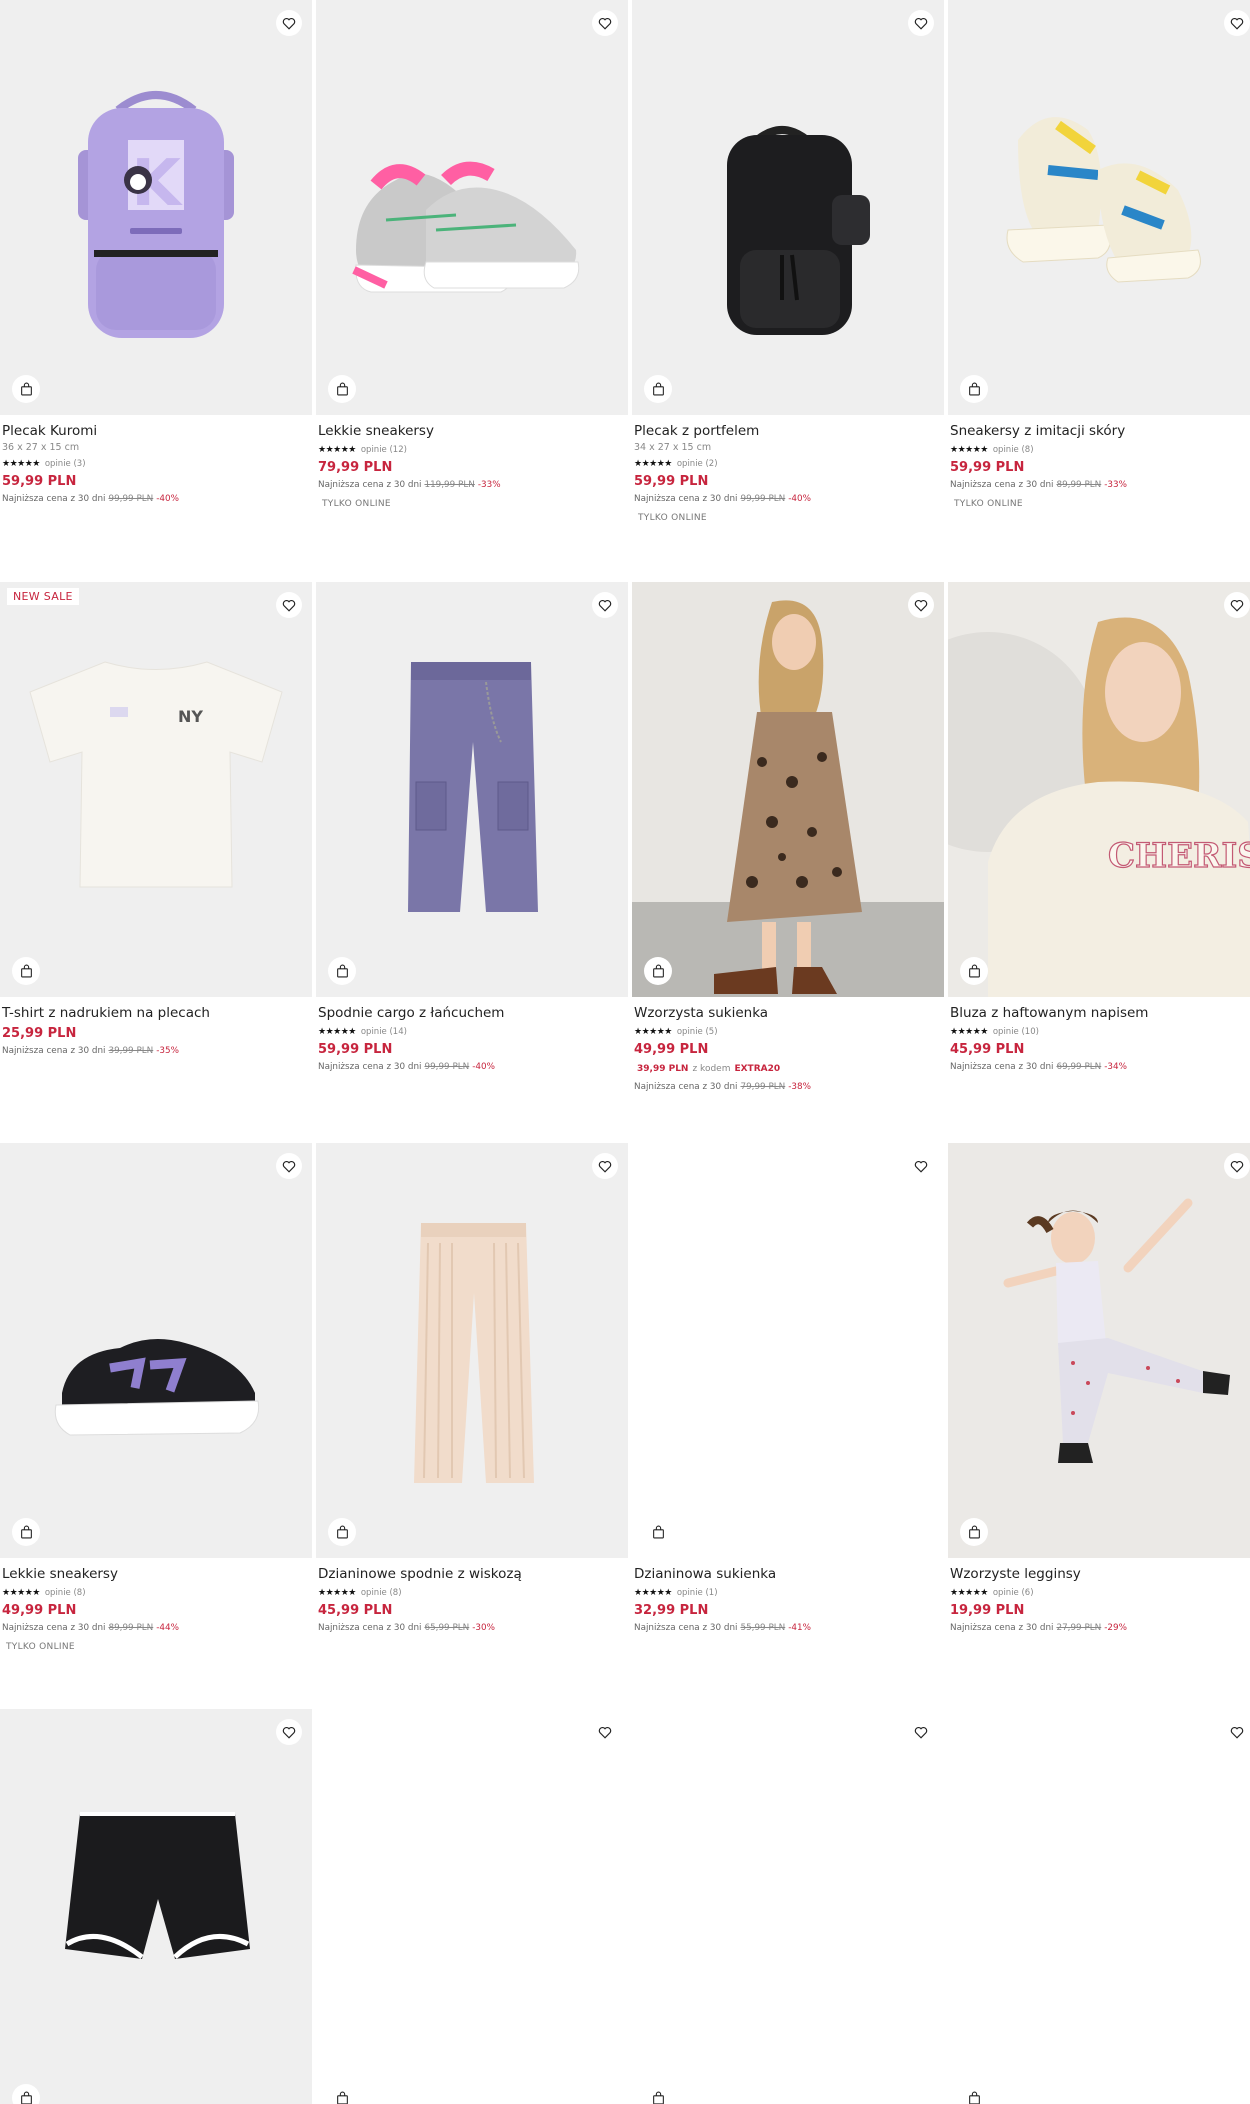  What do you see at coordinates (788, 1013) in the screenshot?
I see `product-name: Wzorzysta sukienka` at bounding box center [788, 1013].